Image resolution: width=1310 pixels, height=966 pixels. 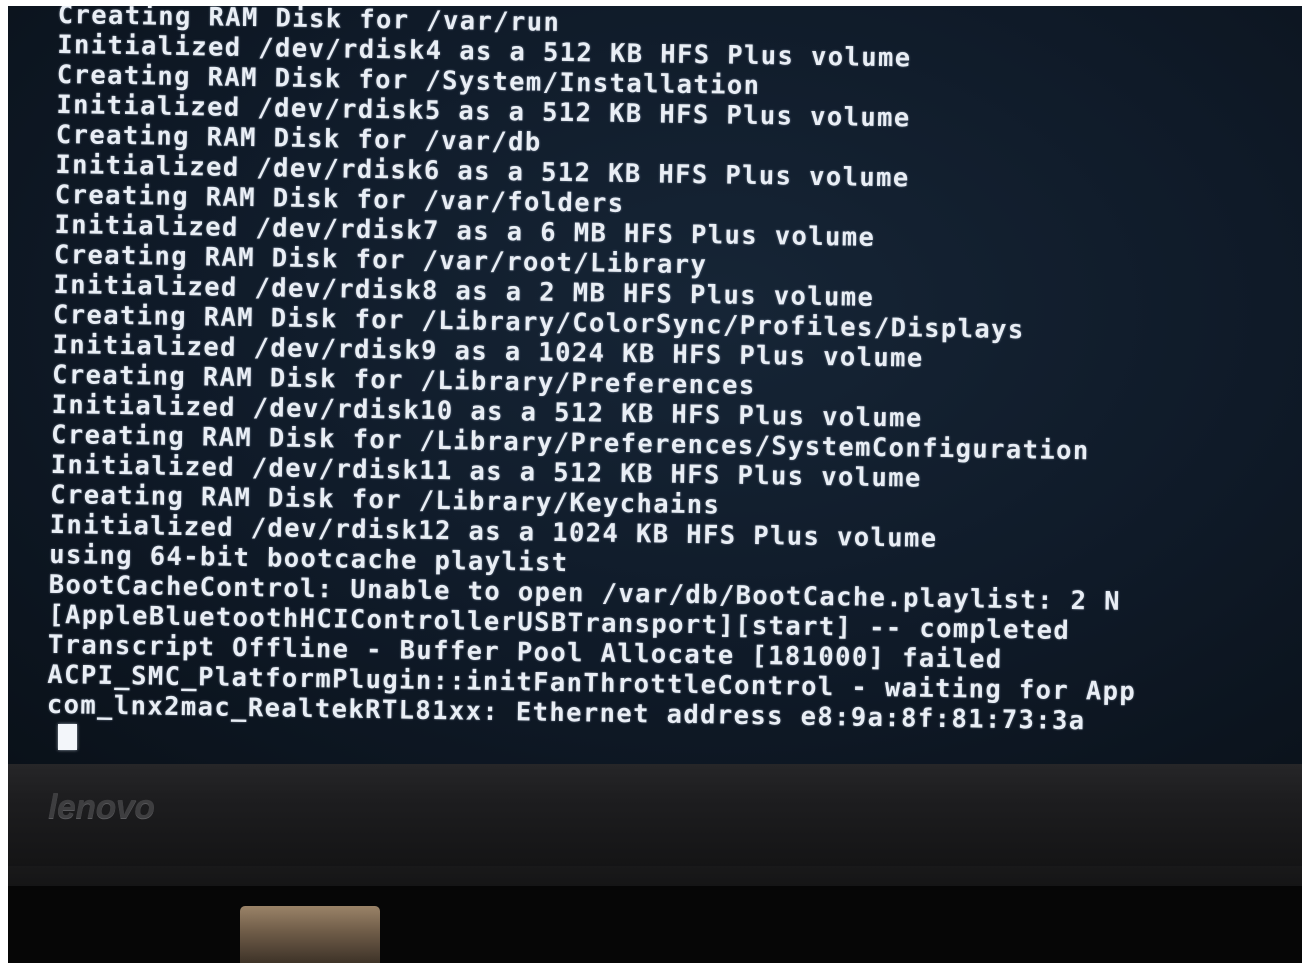 I want to click on hinge, so click(x=310, y=934).